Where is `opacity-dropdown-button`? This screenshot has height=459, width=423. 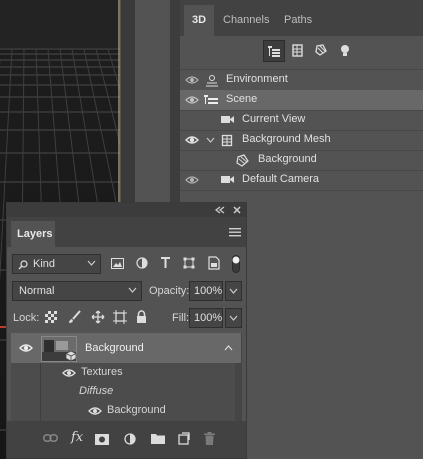 opacity-dropdown-button is located at coordinates (233, 291).